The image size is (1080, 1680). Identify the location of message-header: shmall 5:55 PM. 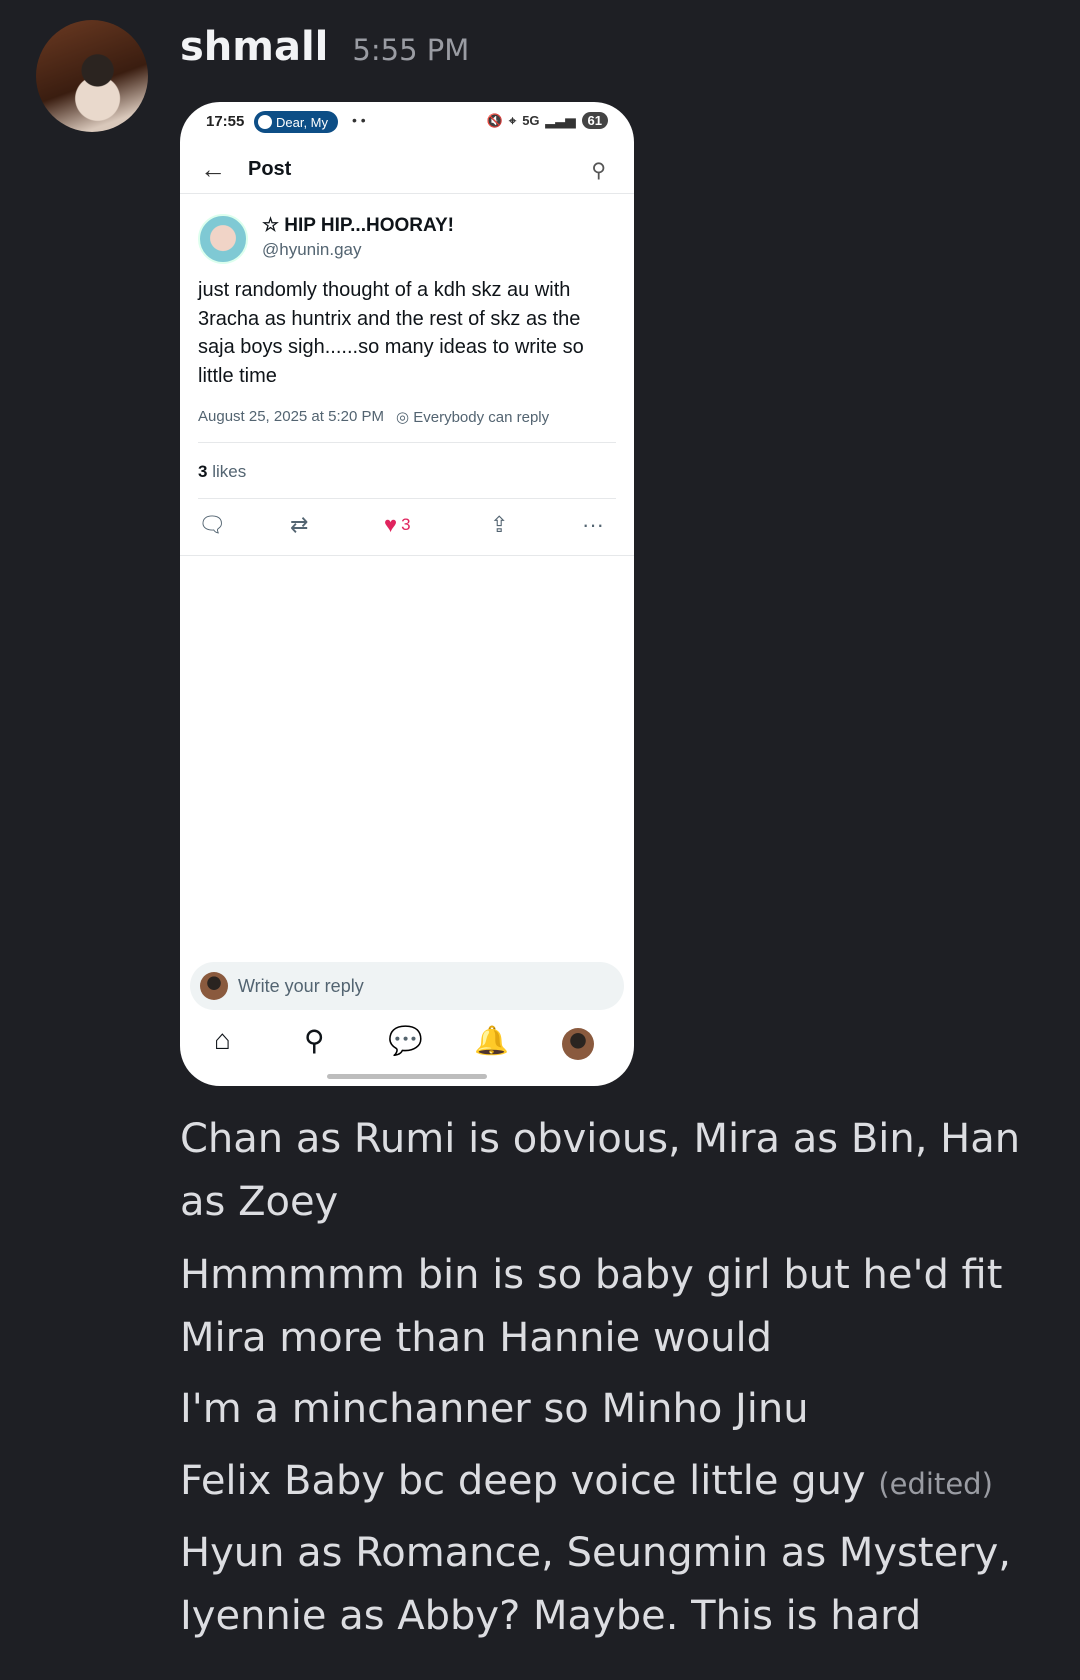
(324, 52).